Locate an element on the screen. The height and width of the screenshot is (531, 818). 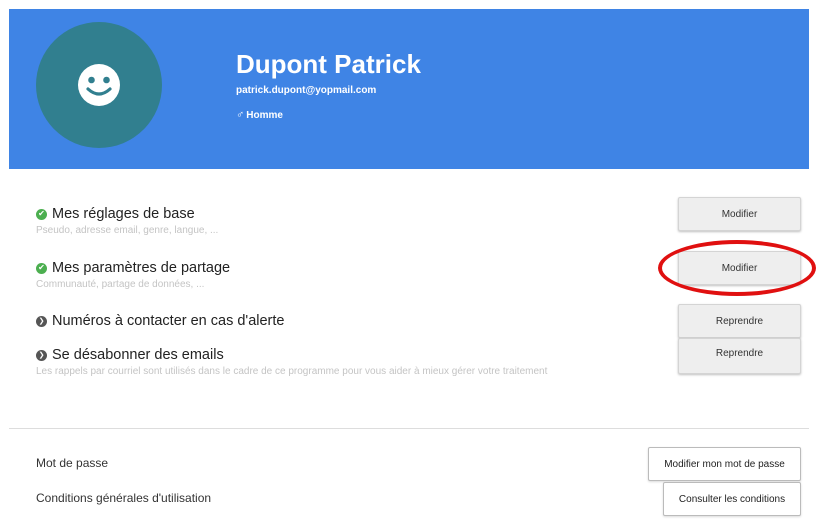
password-label: Mot de passe is located at coordinates (72, 463).